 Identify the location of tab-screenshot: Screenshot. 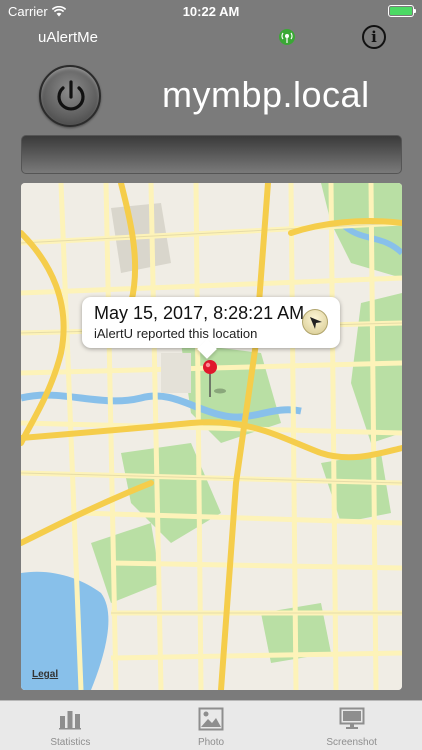
(351, 725).